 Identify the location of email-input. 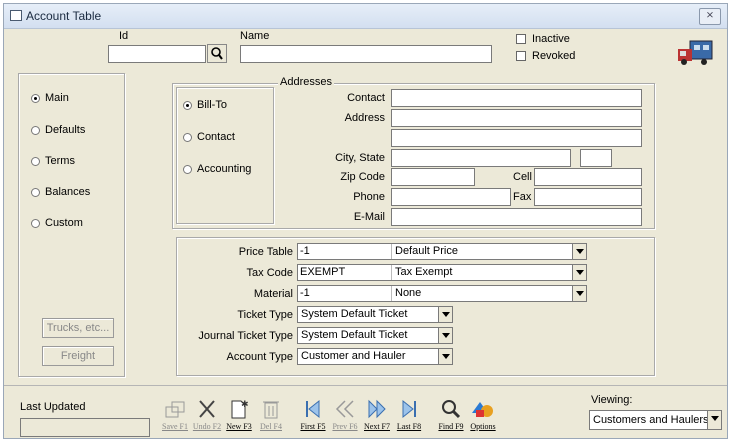
(516, 217).